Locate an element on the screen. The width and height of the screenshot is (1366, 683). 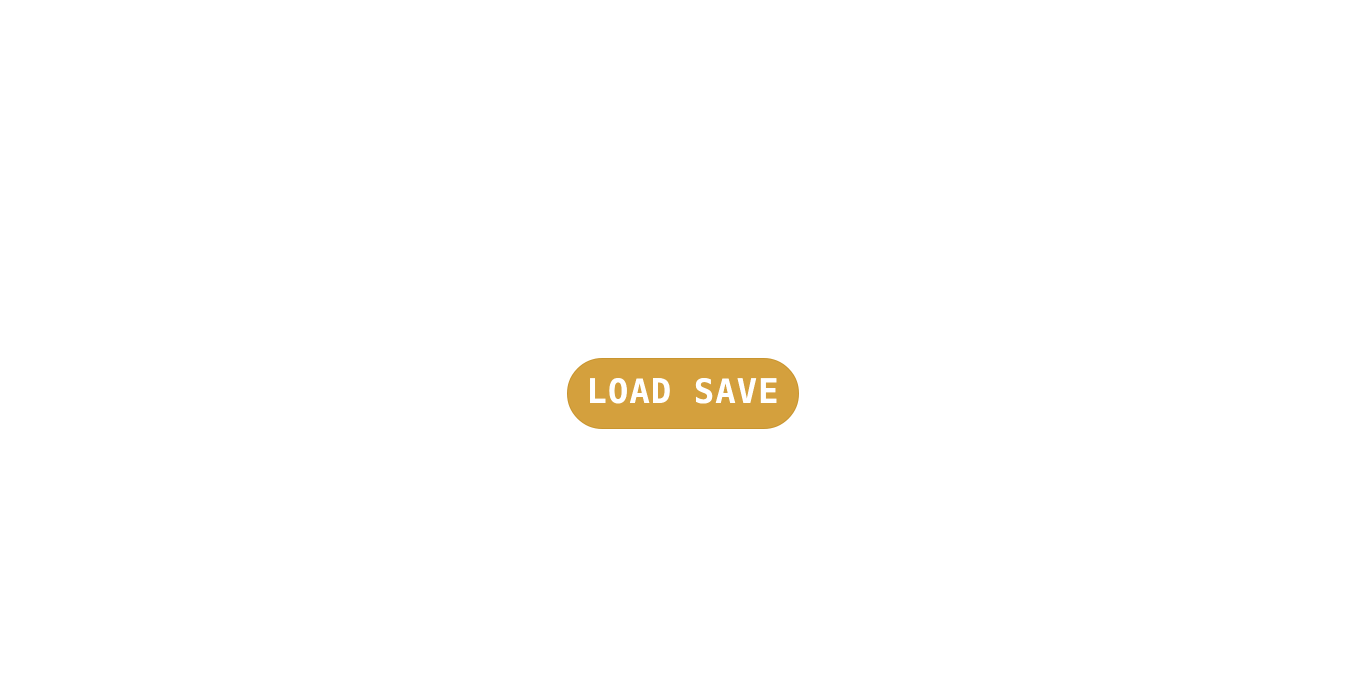
load-save-button: LOAD SAVE is located at coordinates (683, 393).